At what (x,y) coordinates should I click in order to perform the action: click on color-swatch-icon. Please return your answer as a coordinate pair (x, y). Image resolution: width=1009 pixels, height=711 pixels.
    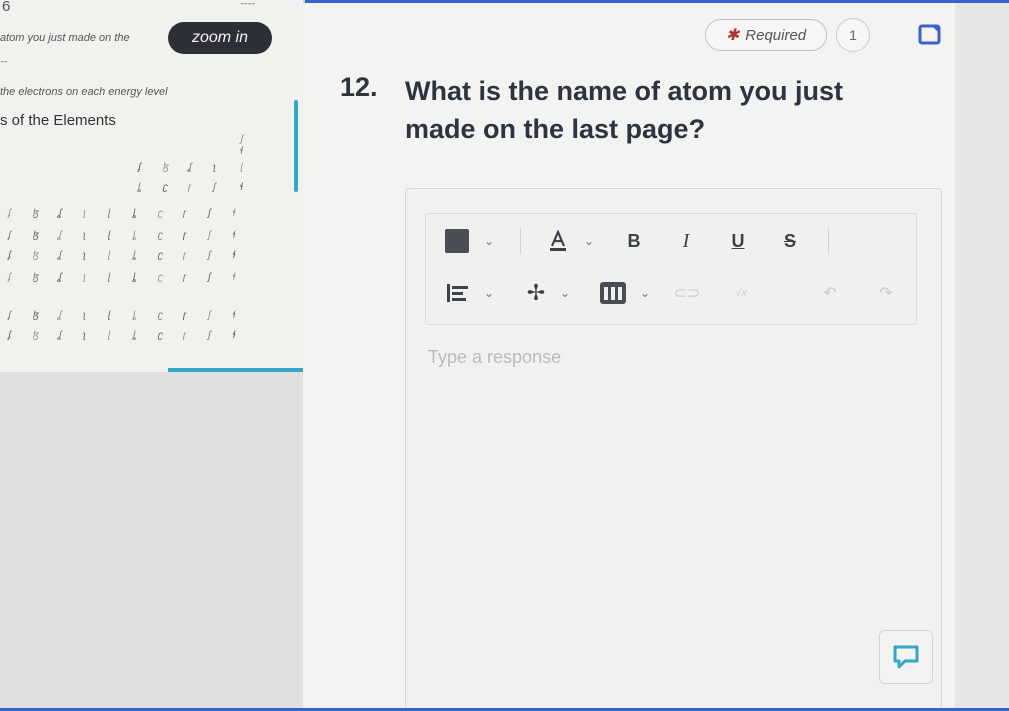
    Looking at the image, I should click on (457, 241).